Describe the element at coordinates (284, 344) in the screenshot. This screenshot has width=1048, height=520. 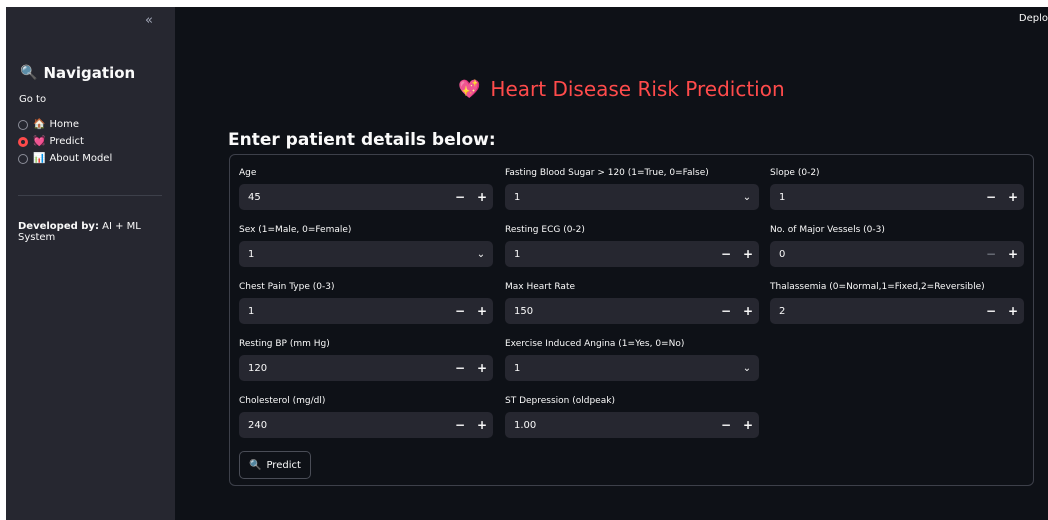
I see `field-label: Resting BP (mm Hg)` at that location.